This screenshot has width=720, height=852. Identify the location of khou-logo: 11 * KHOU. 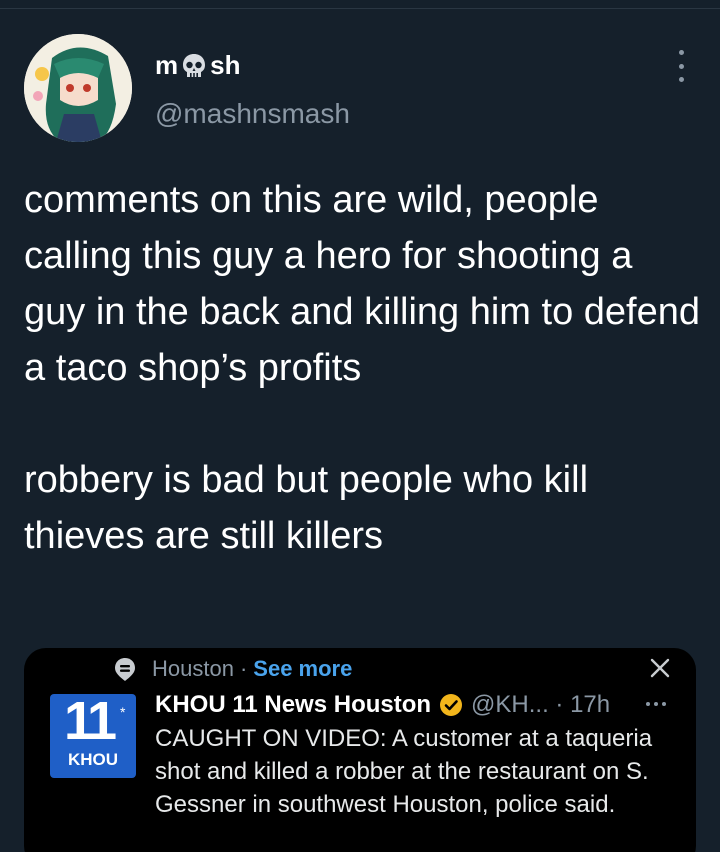
(93, 736).